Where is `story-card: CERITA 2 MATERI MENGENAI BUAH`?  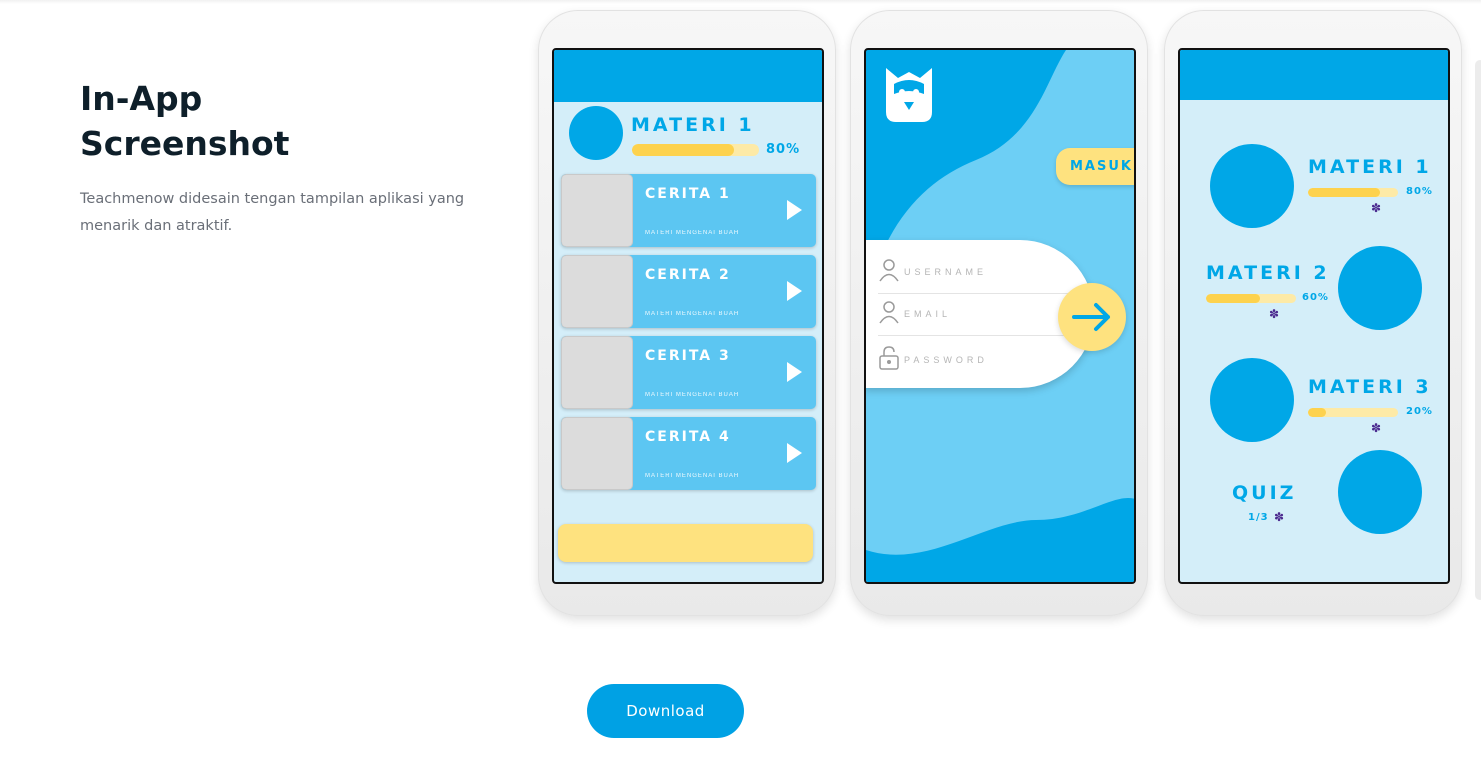 story-card: CERITA 2 MATERI MENGENAI BUAH is located at coordinates (688, 291).